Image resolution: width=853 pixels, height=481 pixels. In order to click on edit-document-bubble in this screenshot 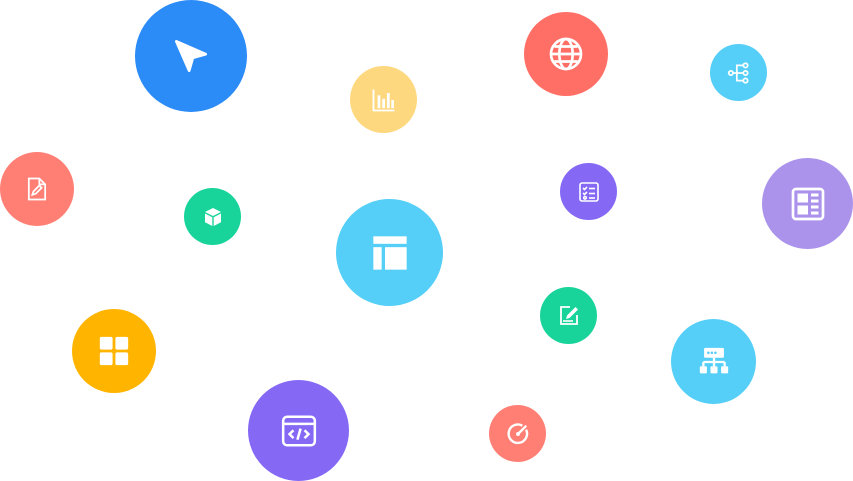, I will do `click(37, 189)`.